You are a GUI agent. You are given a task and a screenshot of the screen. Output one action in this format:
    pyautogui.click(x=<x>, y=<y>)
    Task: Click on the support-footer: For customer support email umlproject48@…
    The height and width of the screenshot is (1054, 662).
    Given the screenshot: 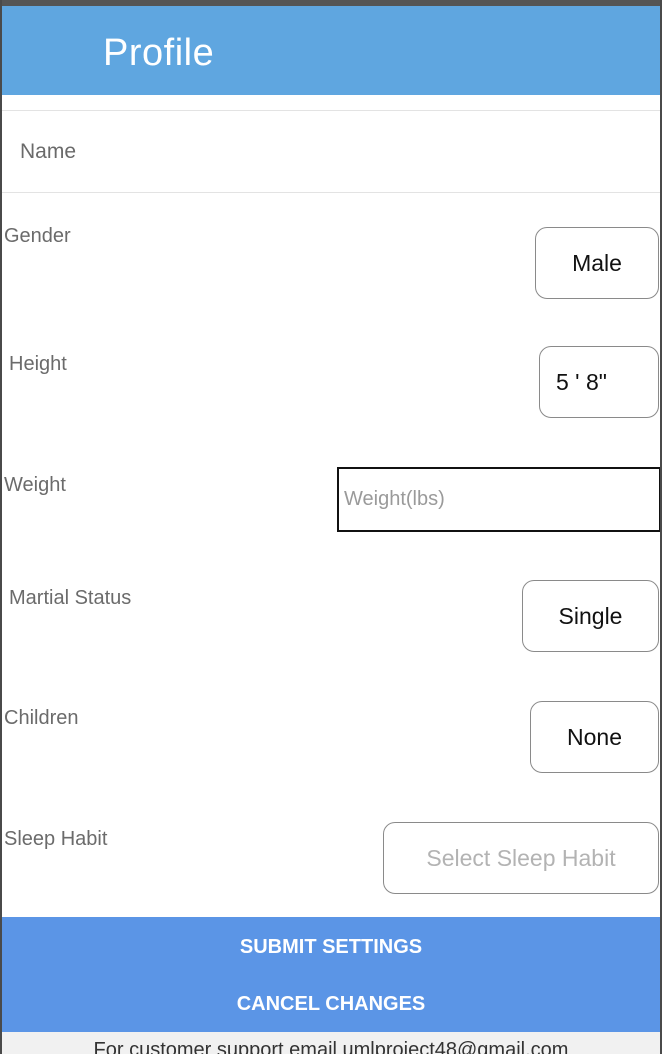 What is the action you would take?
    pyautogui.click(x=331, y=1043)
    